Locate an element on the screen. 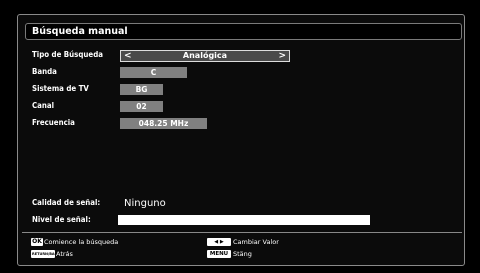 Image resolution: width=480 pixels, height=273 pixels. signal-quality-value: Ninguno is located at coordinates (145, 203).